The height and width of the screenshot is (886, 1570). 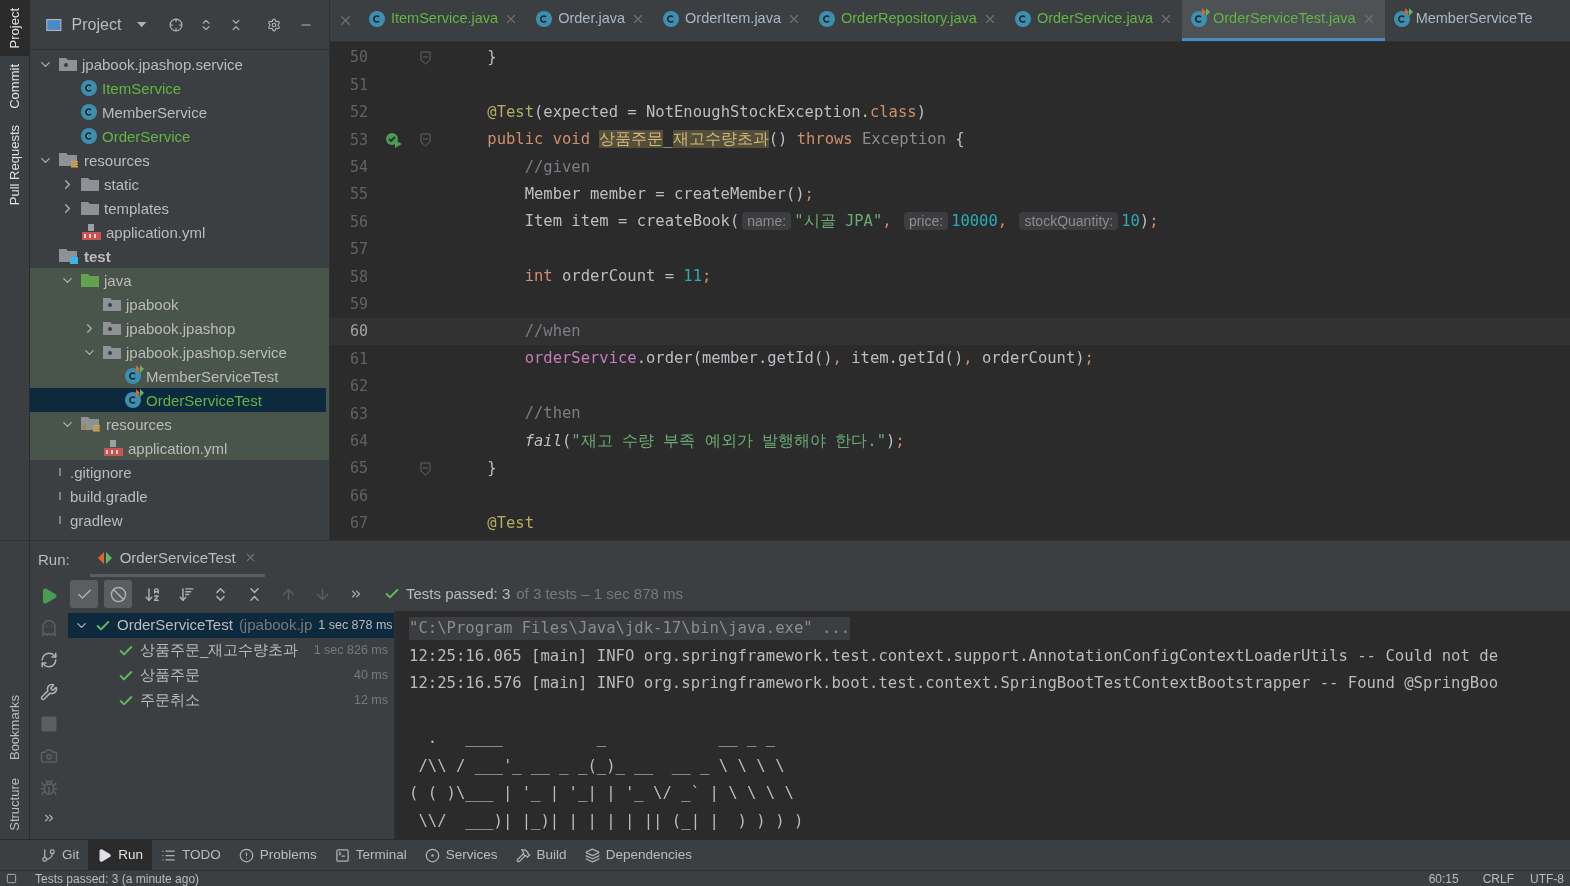 What do you see at coordinates (1283, 20) in the screenshot?
I see `editor-tab: OrderServiceTest.java` at bounding box center [1283, 20].